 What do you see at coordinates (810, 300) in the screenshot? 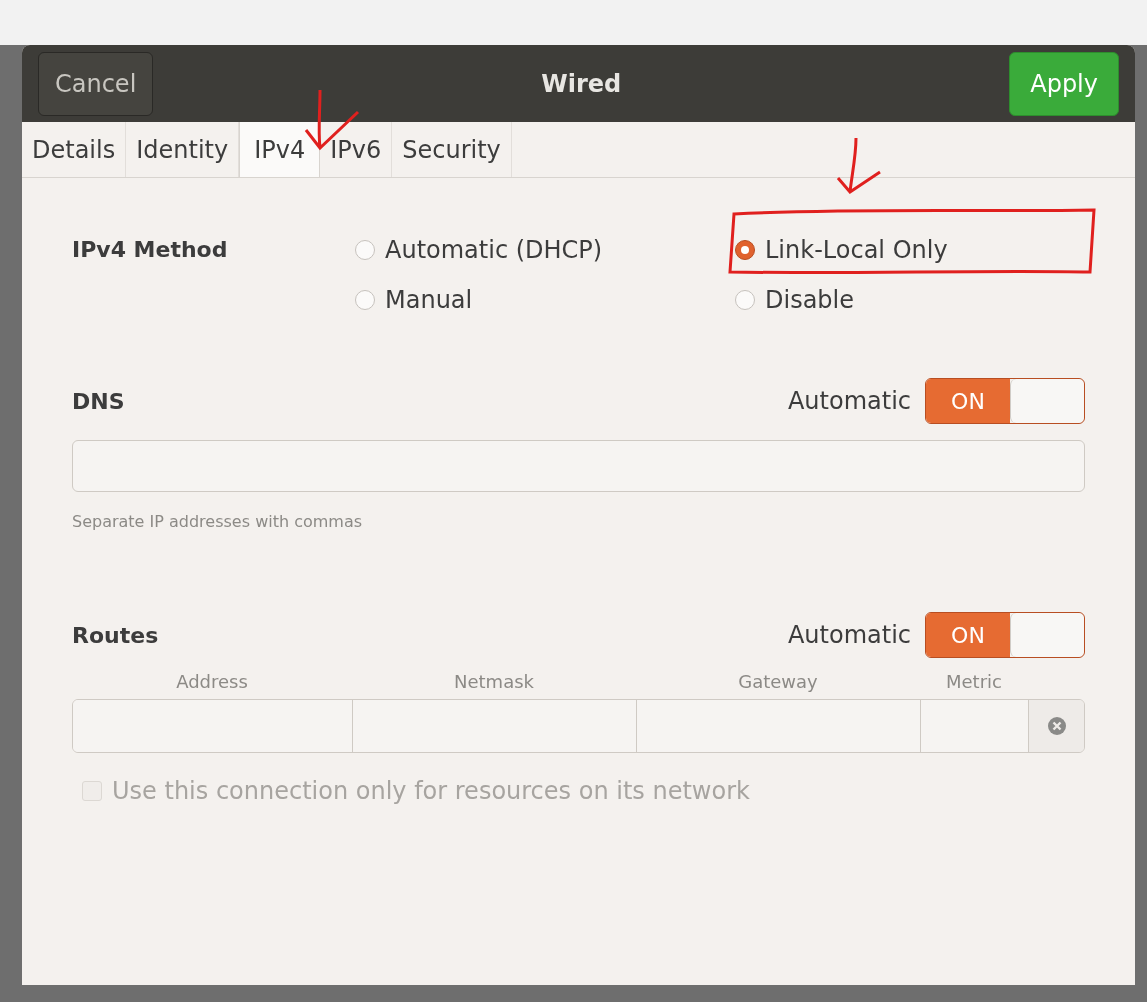
I see `option-label: Disable` at bounding box center [810, 300].